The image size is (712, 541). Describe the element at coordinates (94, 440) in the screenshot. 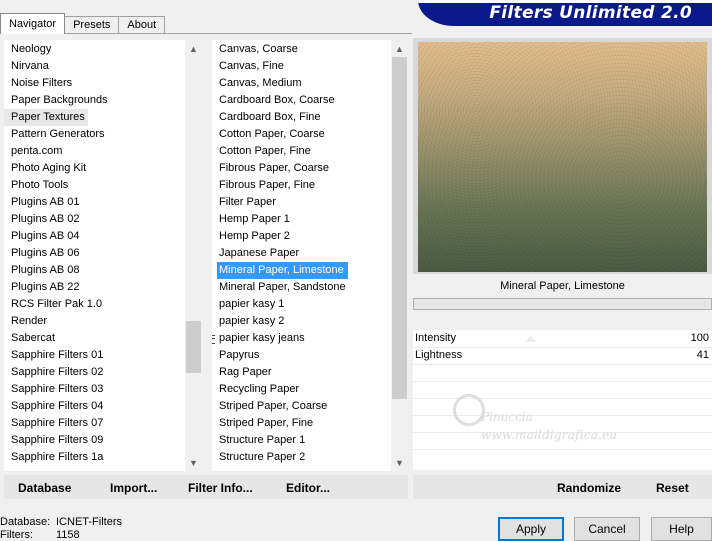

I see `list-item: Sapphire Filters 09` at that location.